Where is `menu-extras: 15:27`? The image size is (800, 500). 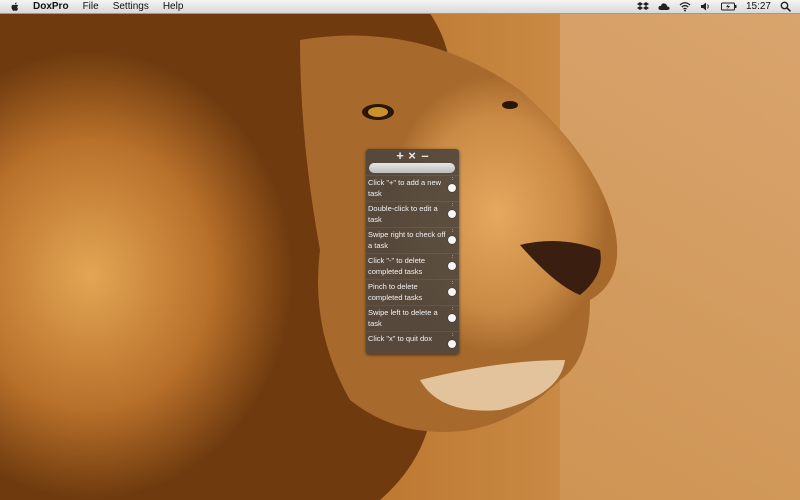 menu-extras: 15:27 is located at coordinates (714, 6).